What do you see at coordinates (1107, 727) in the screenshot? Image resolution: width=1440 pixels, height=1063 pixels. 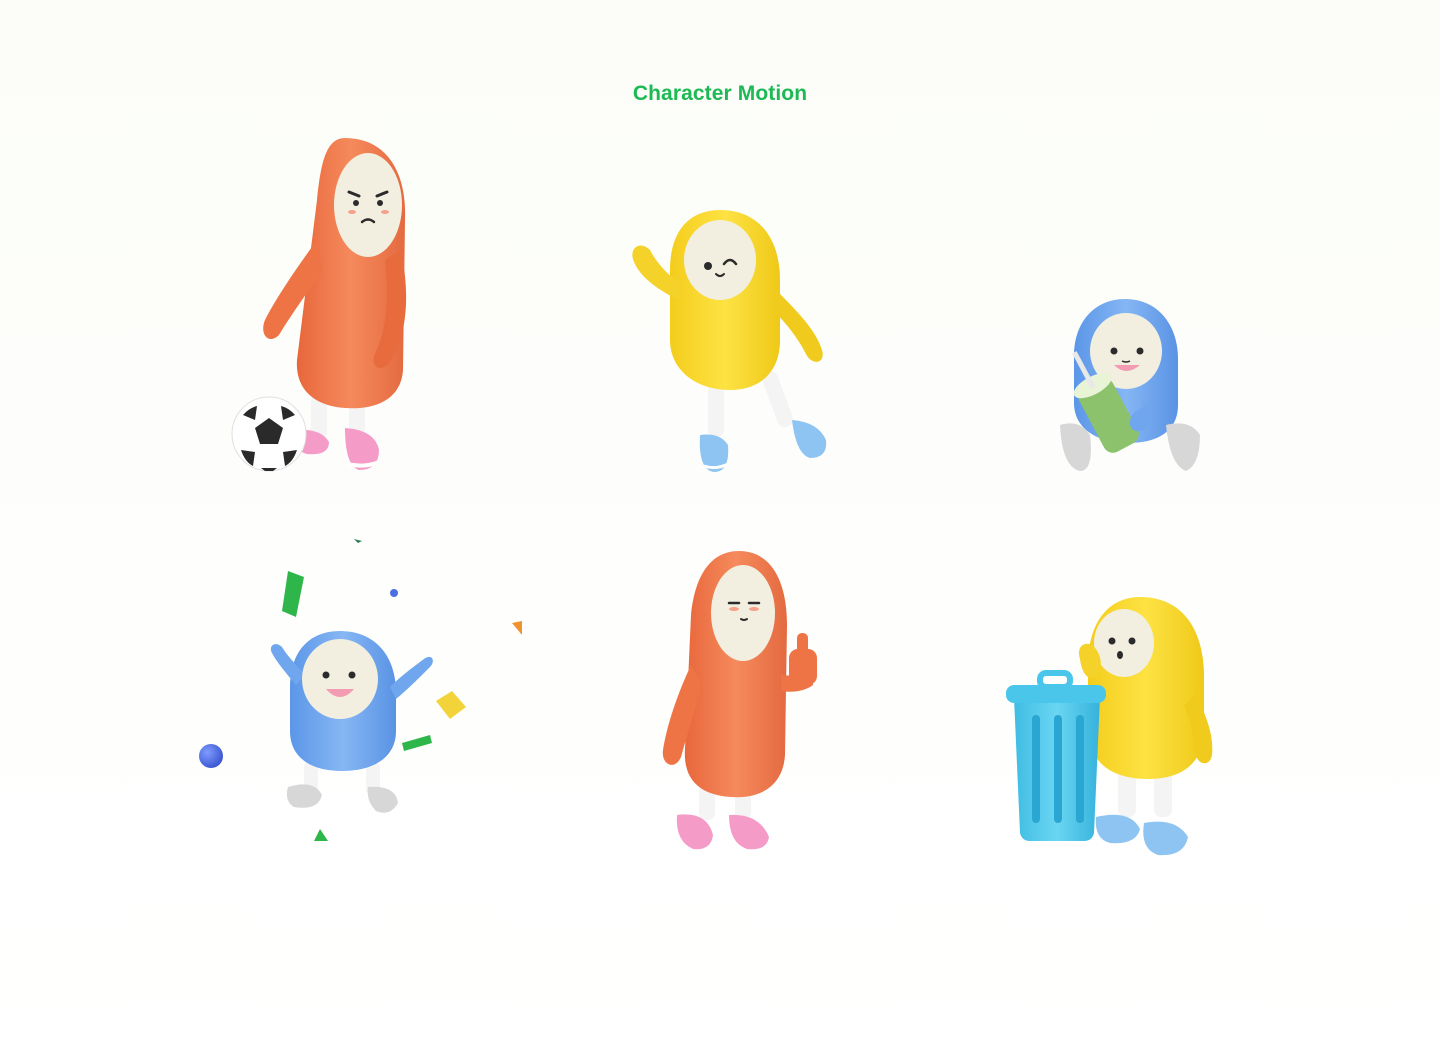 I see `character-yellow-trashcan` at bounding box center [1107, 727].